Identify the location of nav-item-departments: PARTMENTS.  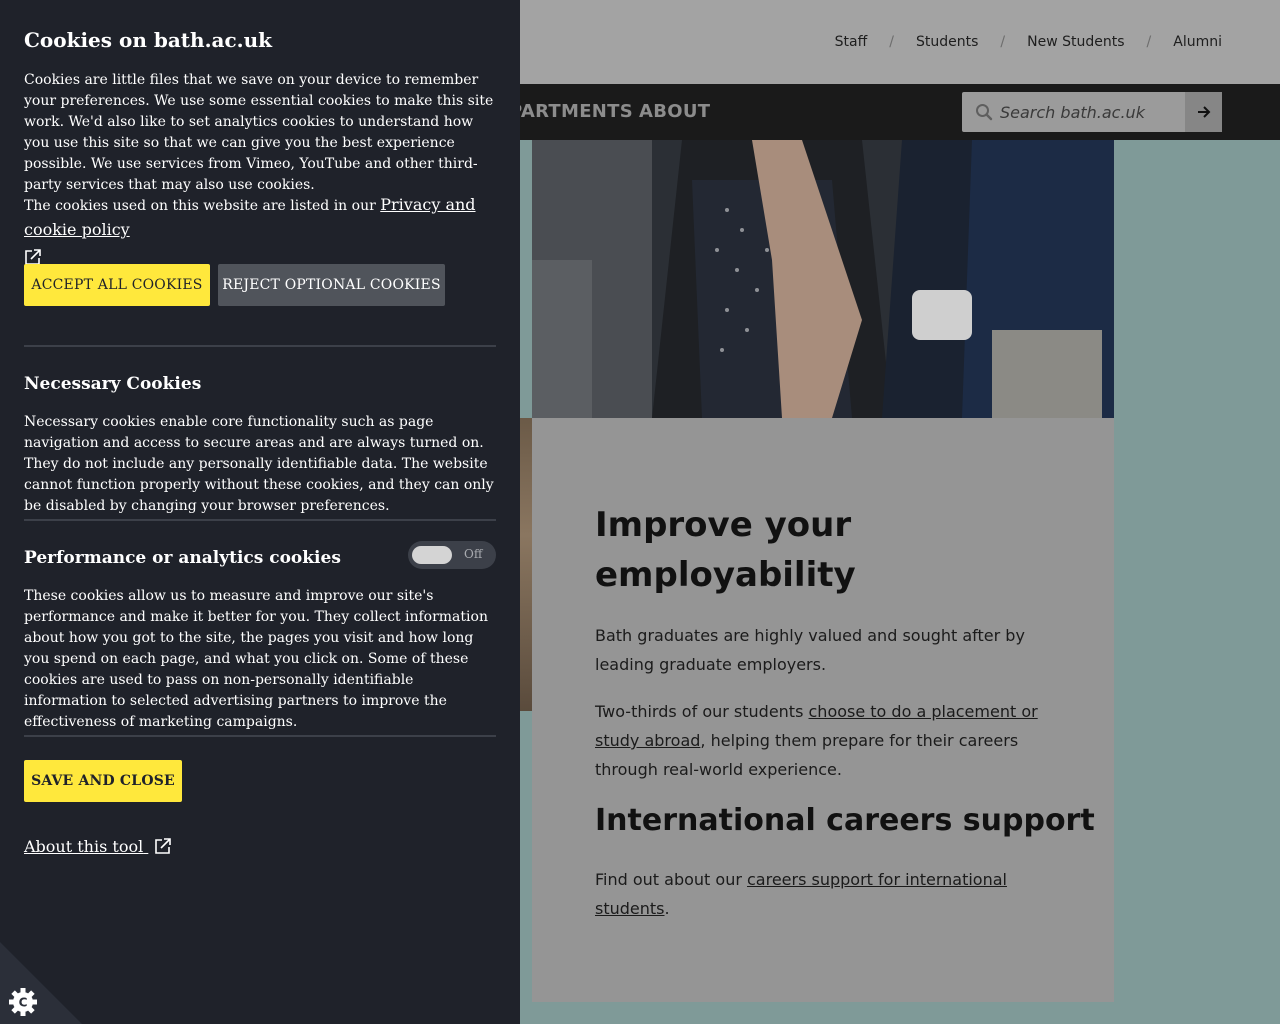
(571, 111).